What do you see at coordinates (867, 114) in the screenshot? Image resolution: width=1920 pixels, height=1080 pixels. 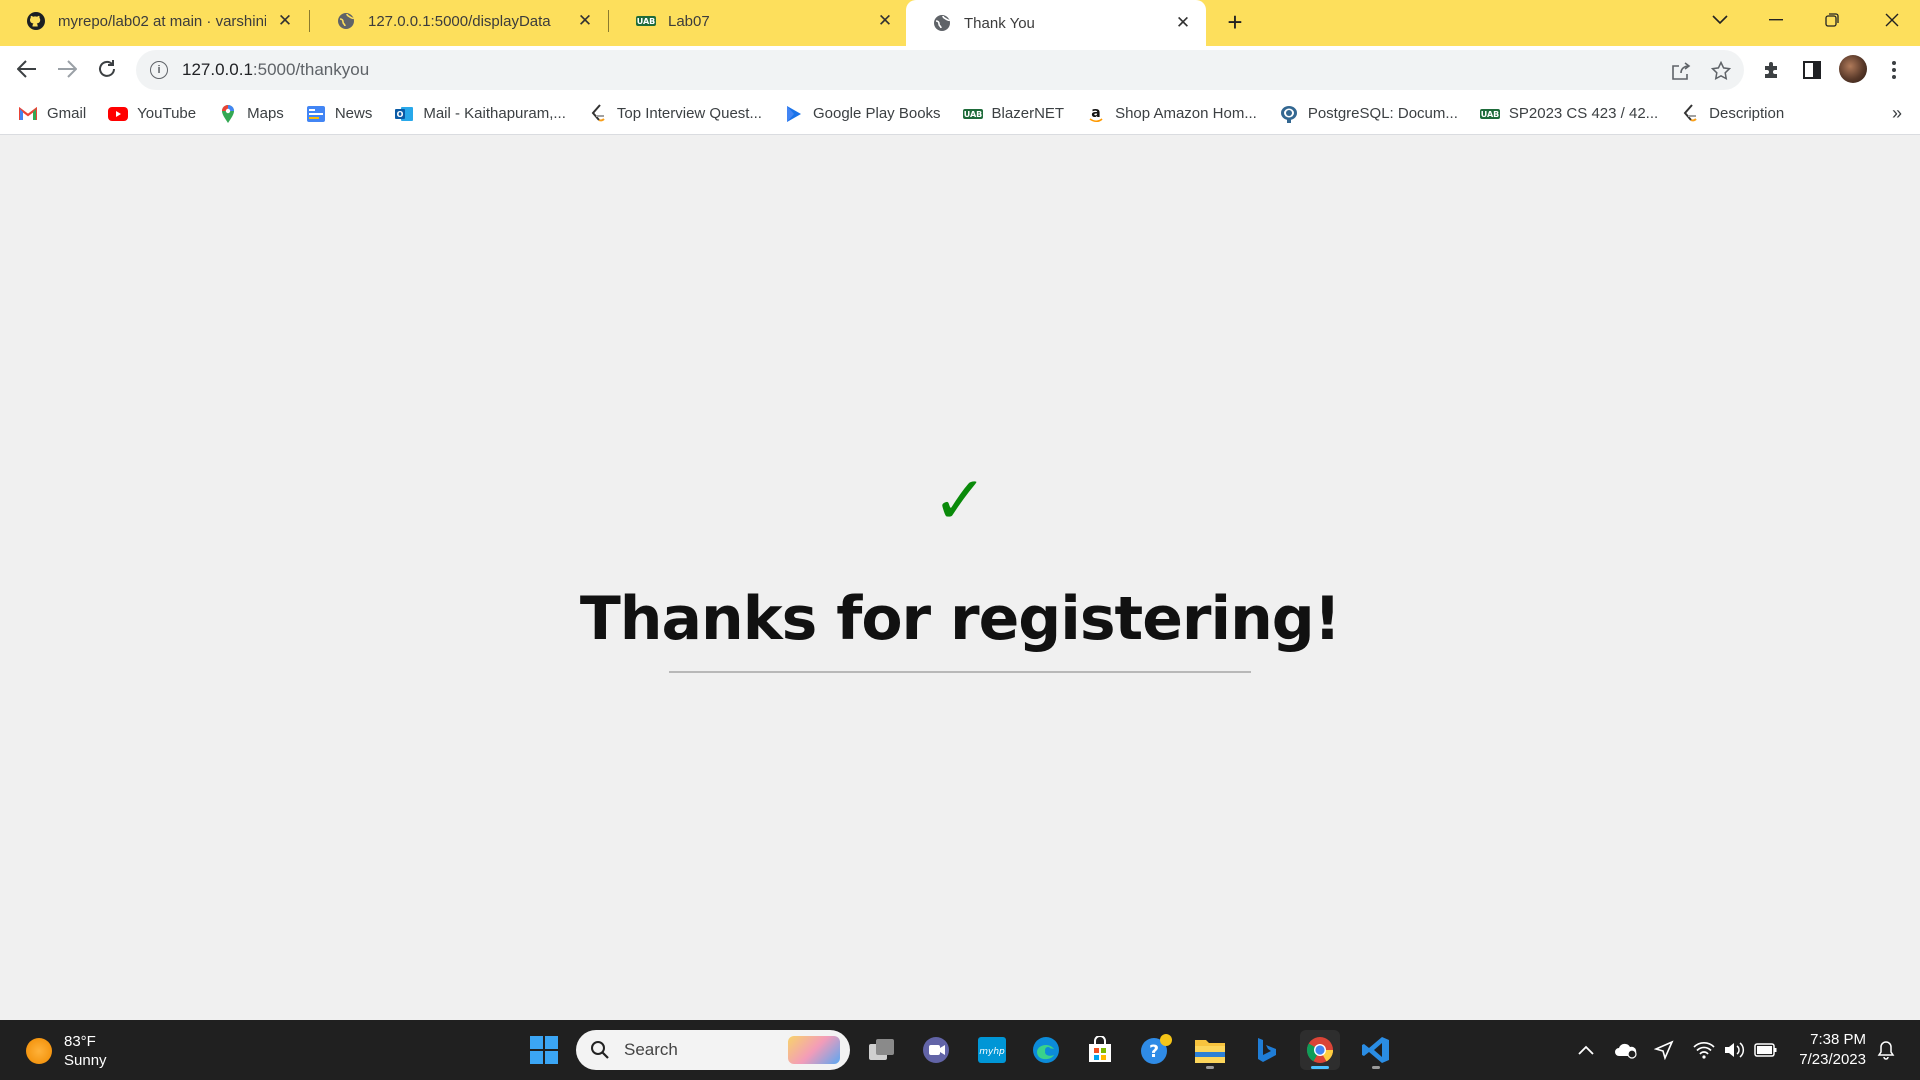 I see `bookmark-play-books: Google Play Books` at bounding box center [867, 114].